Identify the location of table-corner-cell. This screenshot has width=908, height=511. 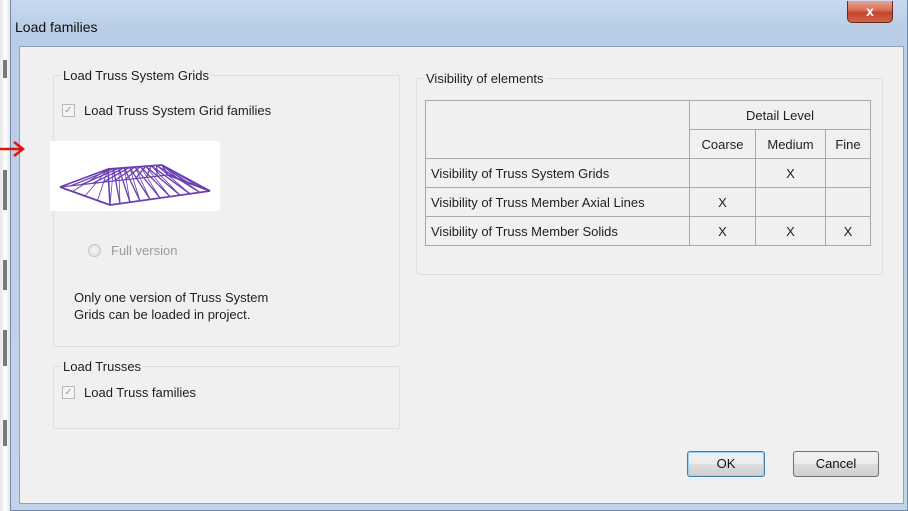
(557, 129).